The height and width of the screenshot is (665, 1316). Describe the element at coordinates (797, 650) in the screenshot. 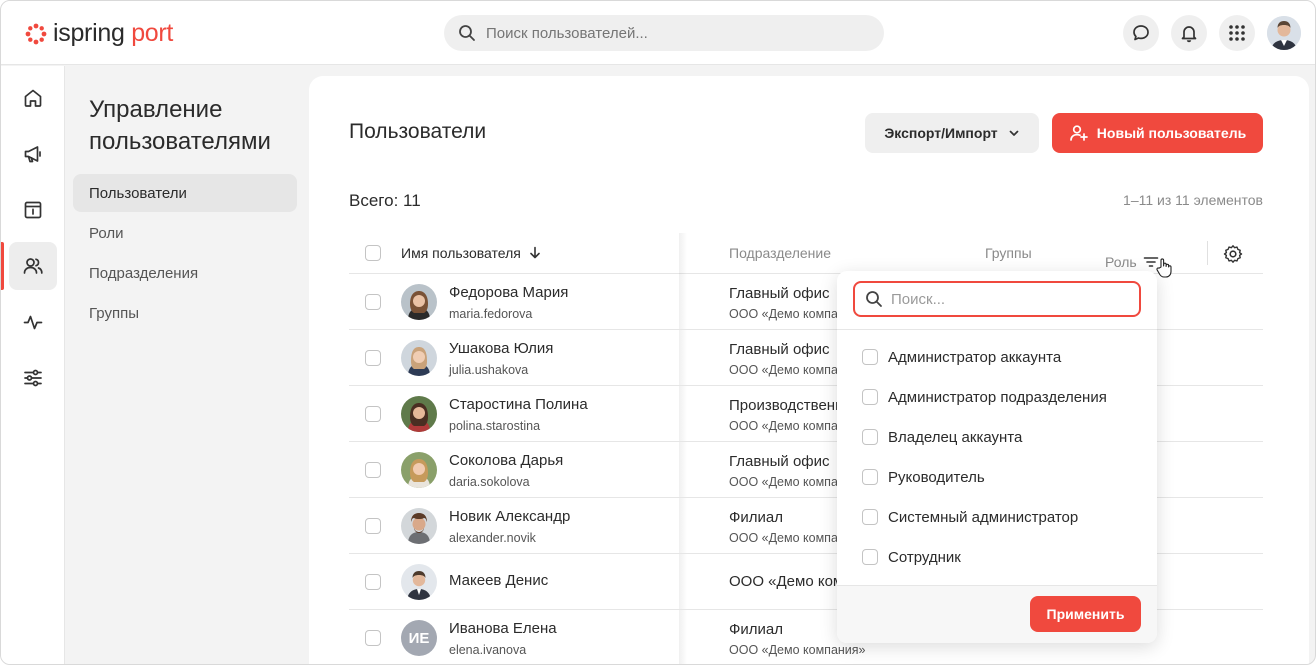

I see `user-company: ООО «Демо компания»` at that location.